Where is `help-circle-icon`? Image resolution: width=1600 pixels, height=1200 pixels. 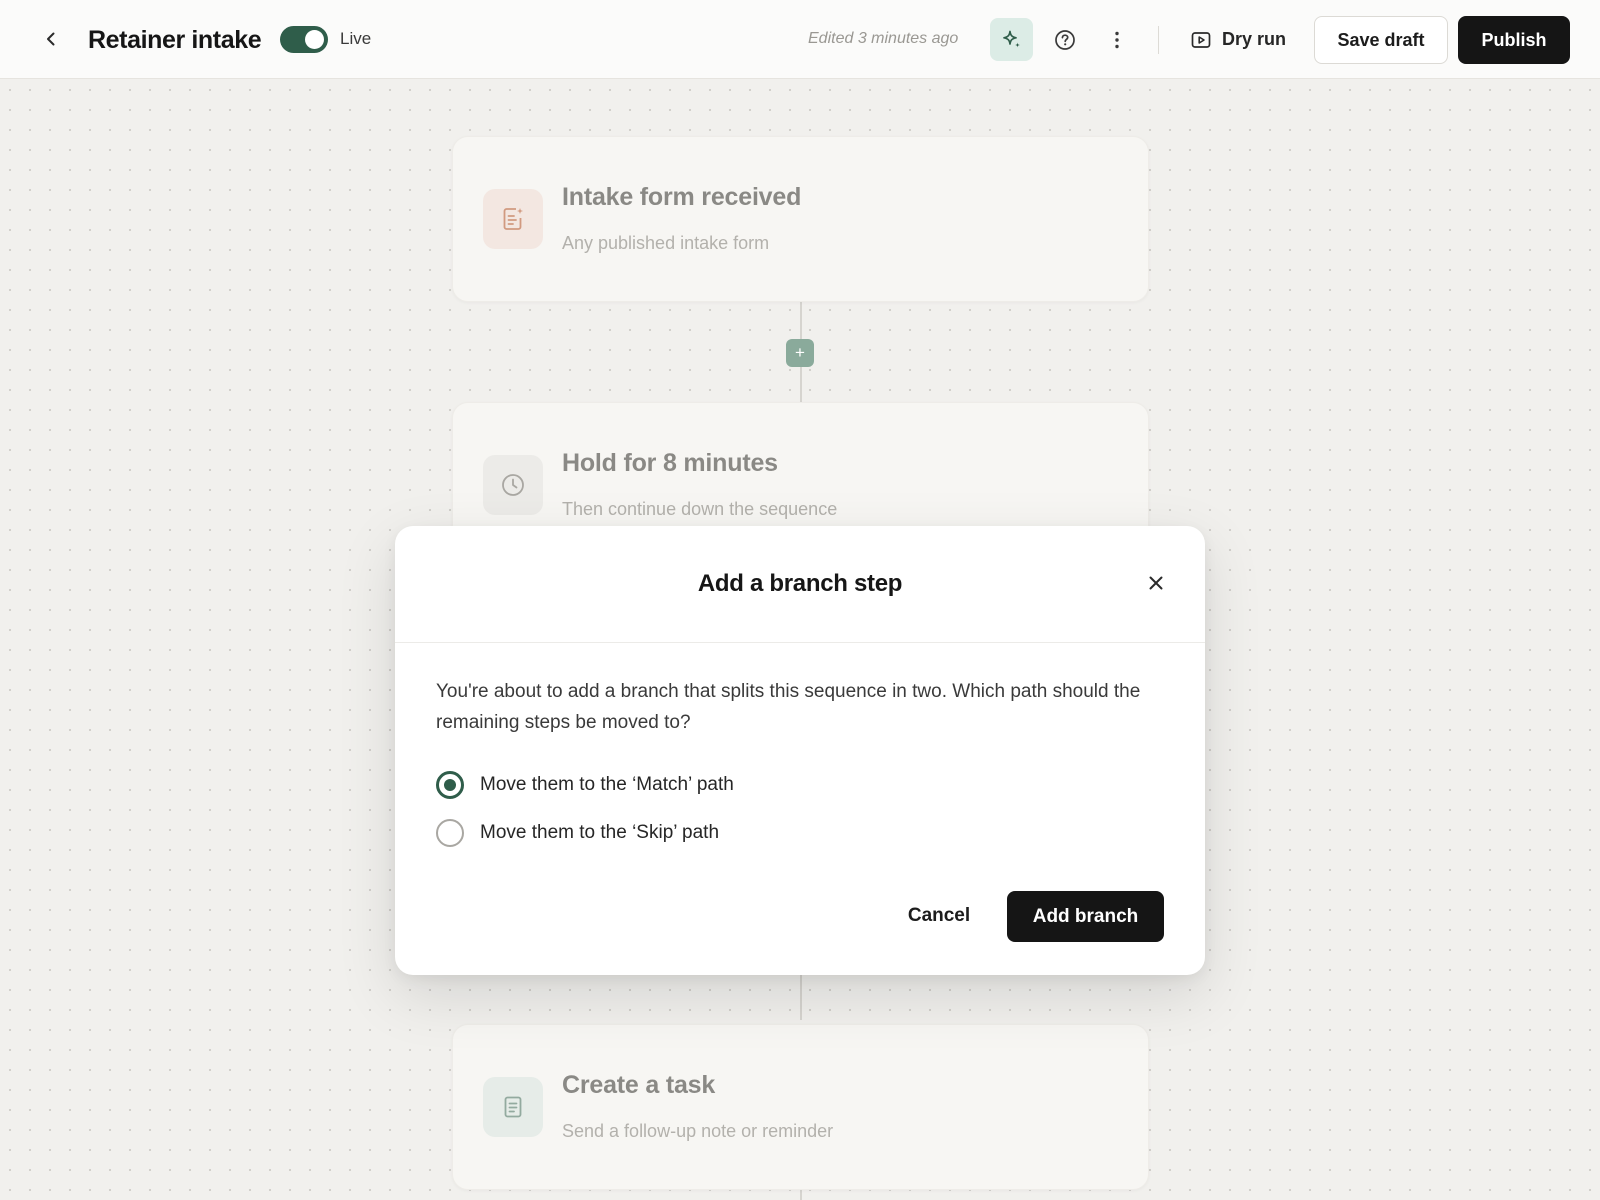
help-circle-icon is located at coordinates (1064, 39).